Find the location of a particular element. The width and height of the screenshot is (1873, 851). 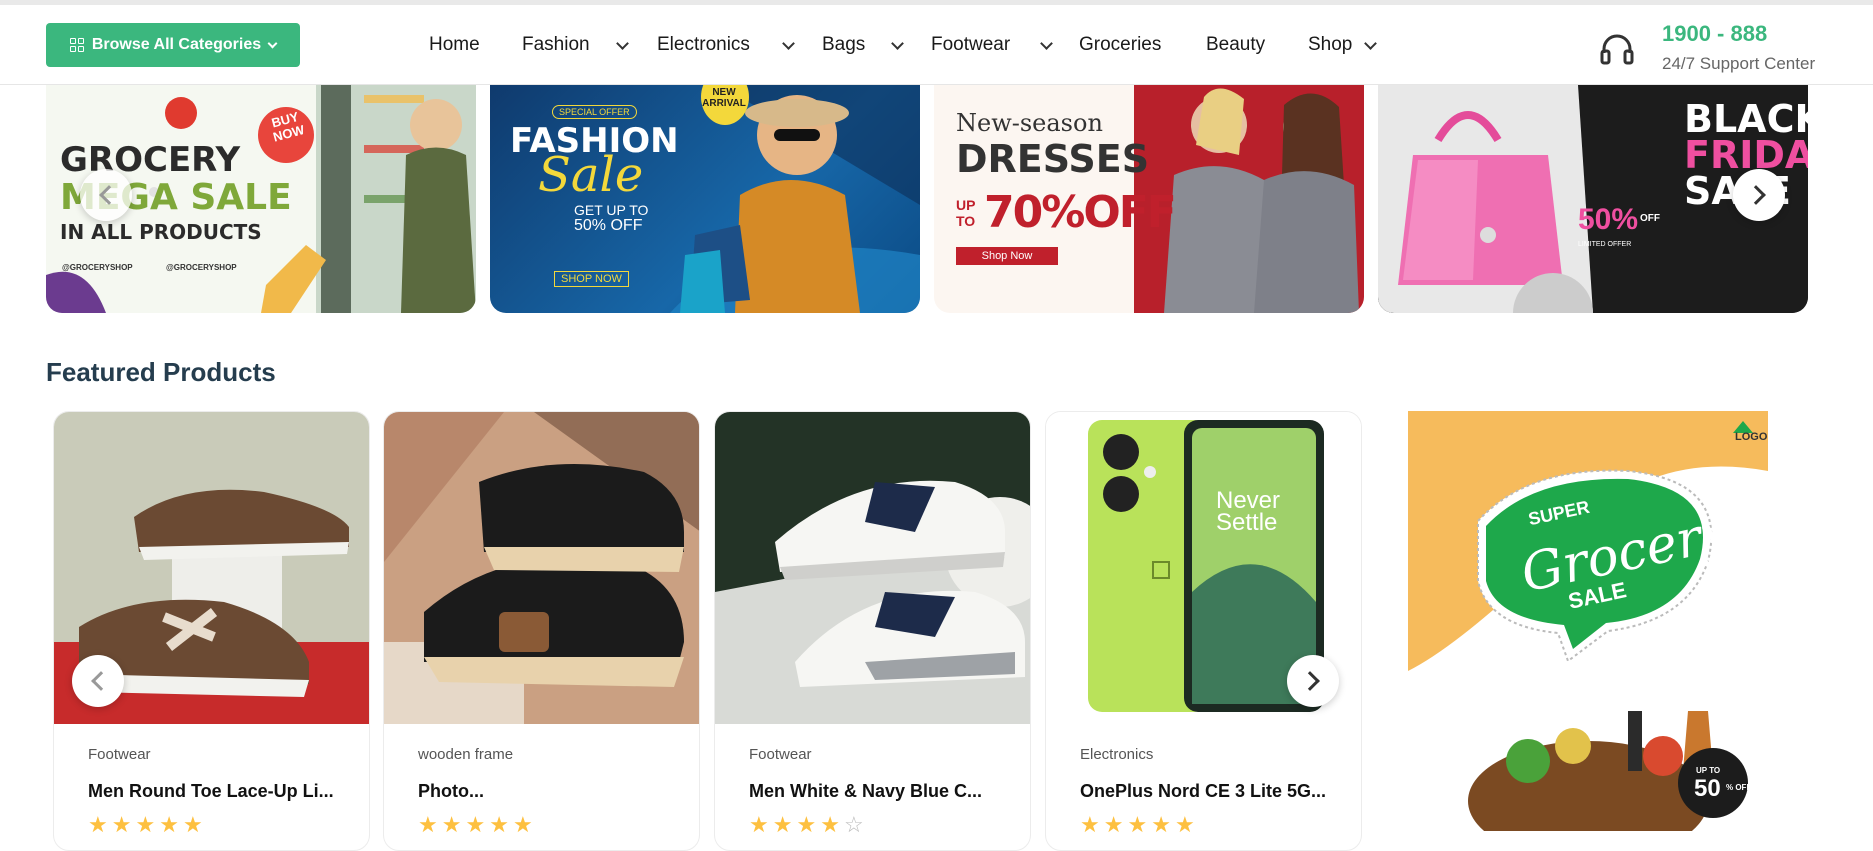

product-rating: ★ ★ ★ ★ ☆ is located at coordinates (806, 825).